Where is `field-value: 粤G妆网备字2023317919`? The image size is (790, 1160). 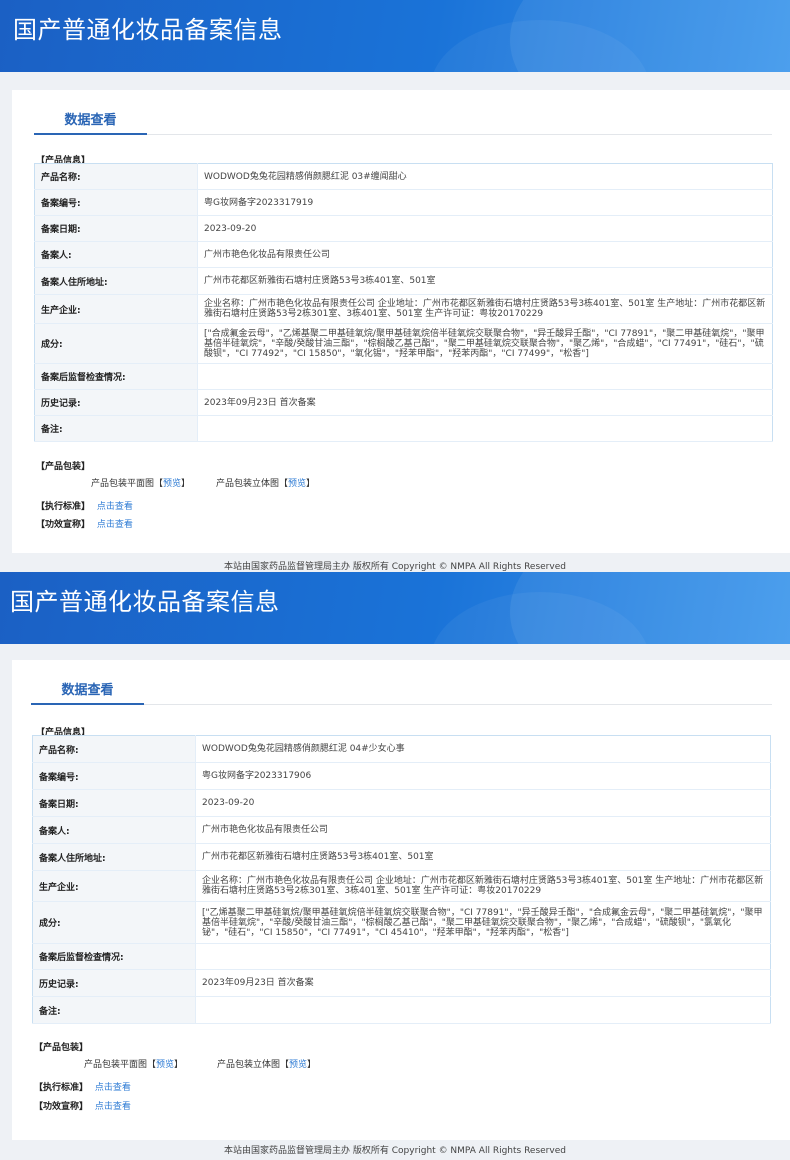
field-value: 粤G妆网备字2023317919 is located at coordinates (485, 202).